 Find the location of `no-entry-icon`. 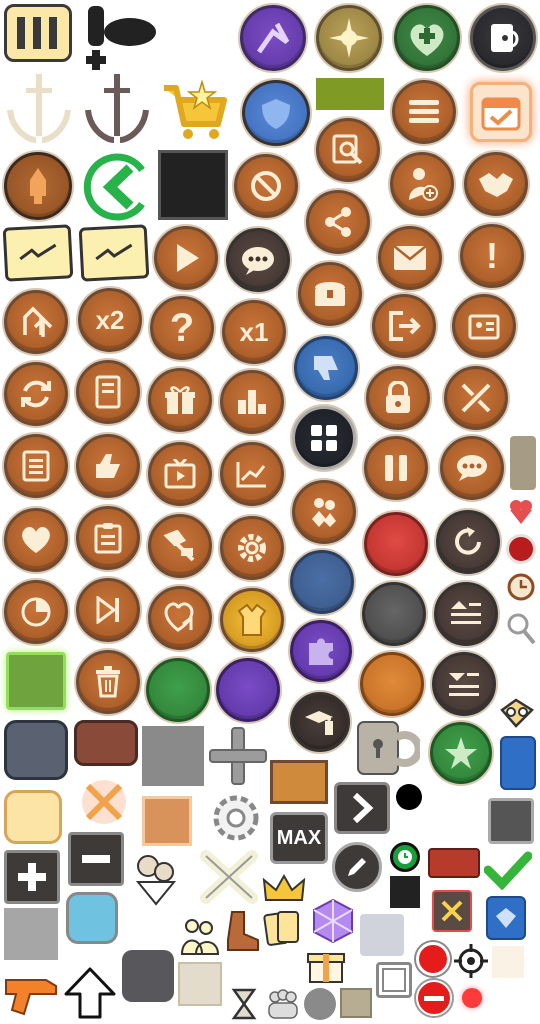

no-entry-icon is located at coordinates (434, 998).